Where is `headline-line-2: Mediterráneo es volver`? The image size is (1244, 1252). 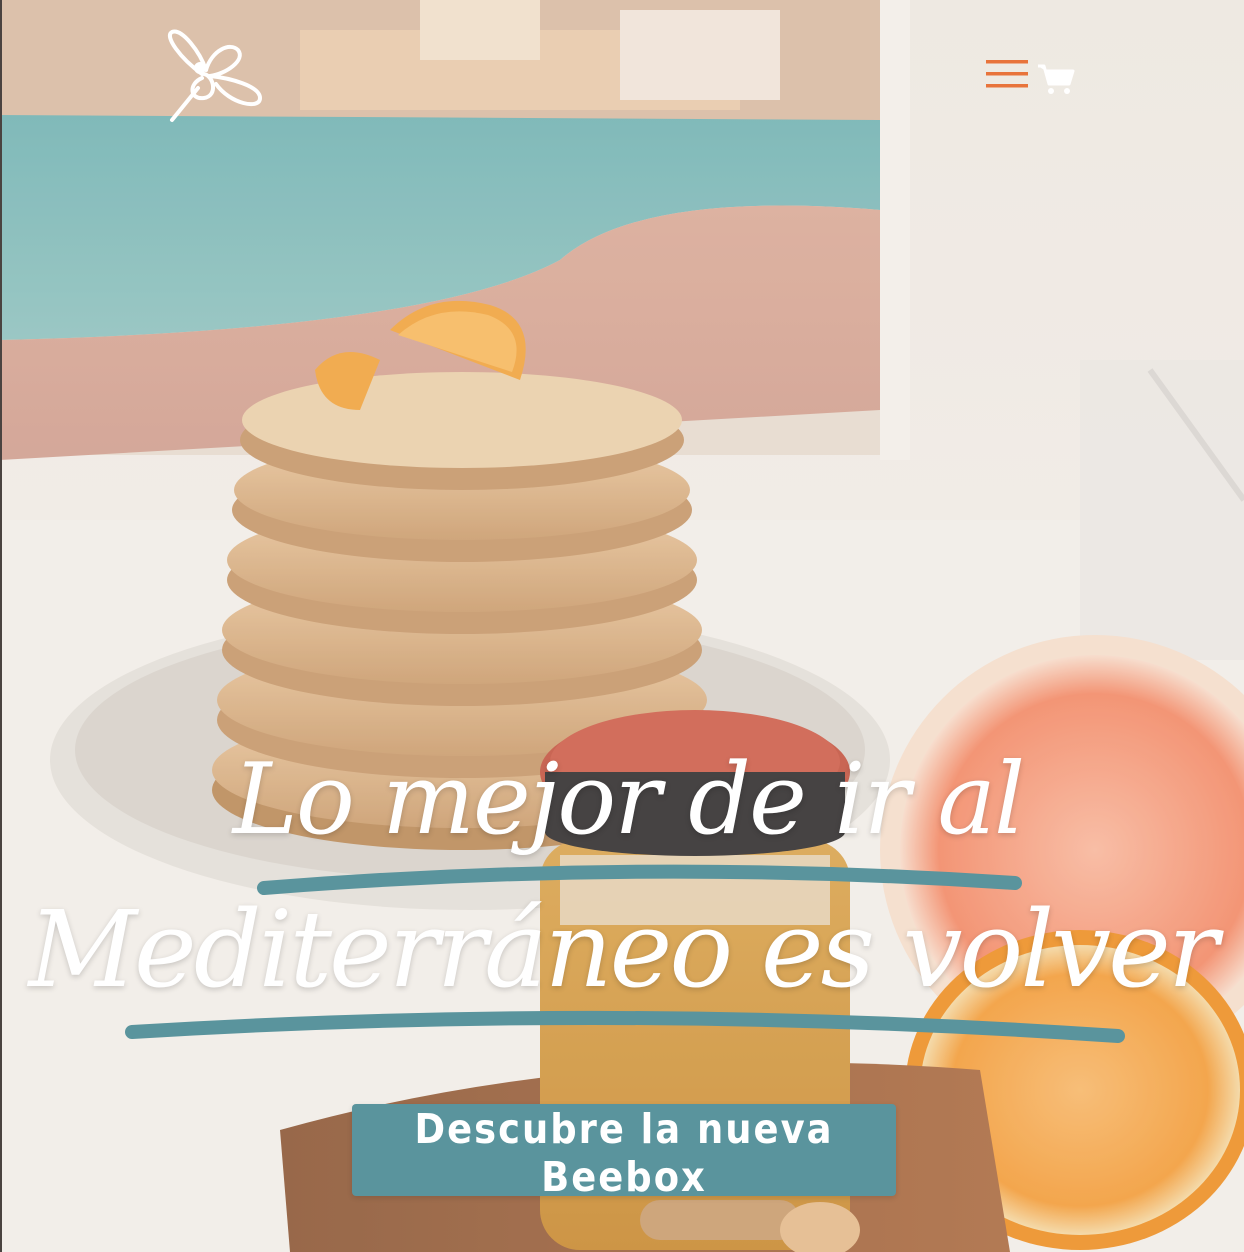
headline-line-2: Mediterráneo es volver is located at coordinates (623, 949).